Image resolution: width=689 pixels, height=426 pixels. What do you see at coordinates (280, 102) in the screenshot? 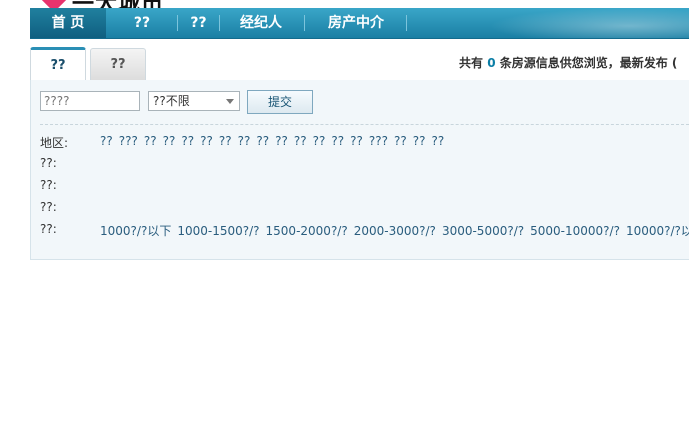
I see `submit-button: 提交` at bounding box center [280, 102].